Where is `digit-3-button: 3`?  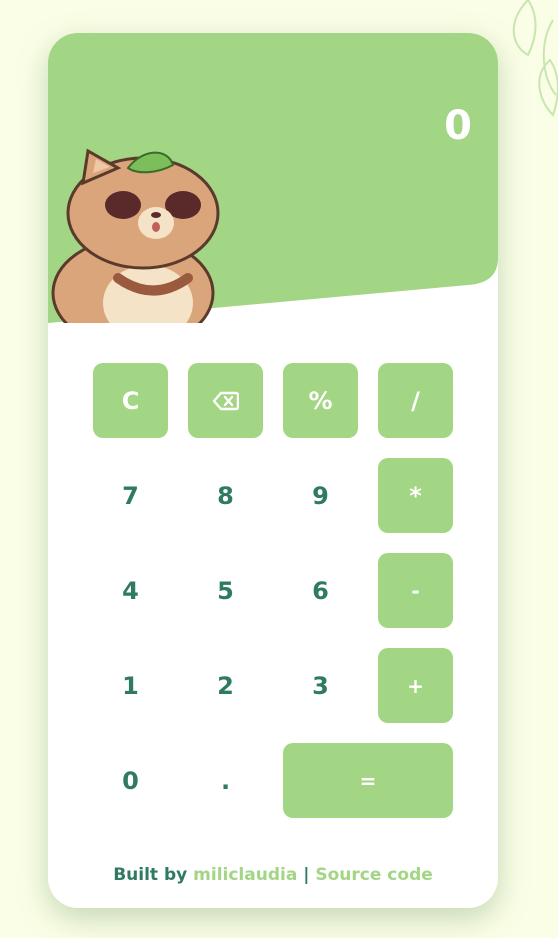
digit-3-button: 3 is located at coordinates (320, 685).